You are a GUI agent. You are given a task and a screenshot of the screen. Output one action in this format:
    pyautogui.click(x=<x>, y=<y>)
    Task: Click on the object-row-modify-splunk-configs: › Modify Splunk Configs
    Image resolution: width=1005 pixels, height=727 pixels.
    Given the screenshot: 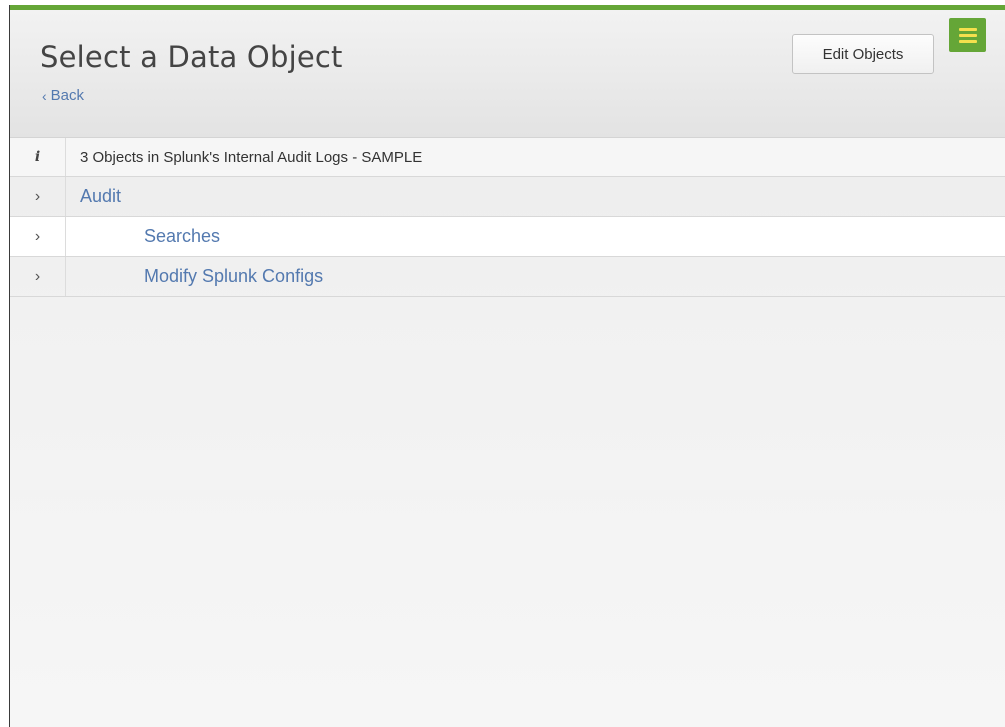 What is the action you would take?
    pyautogui.click(x=507, y=277)
    